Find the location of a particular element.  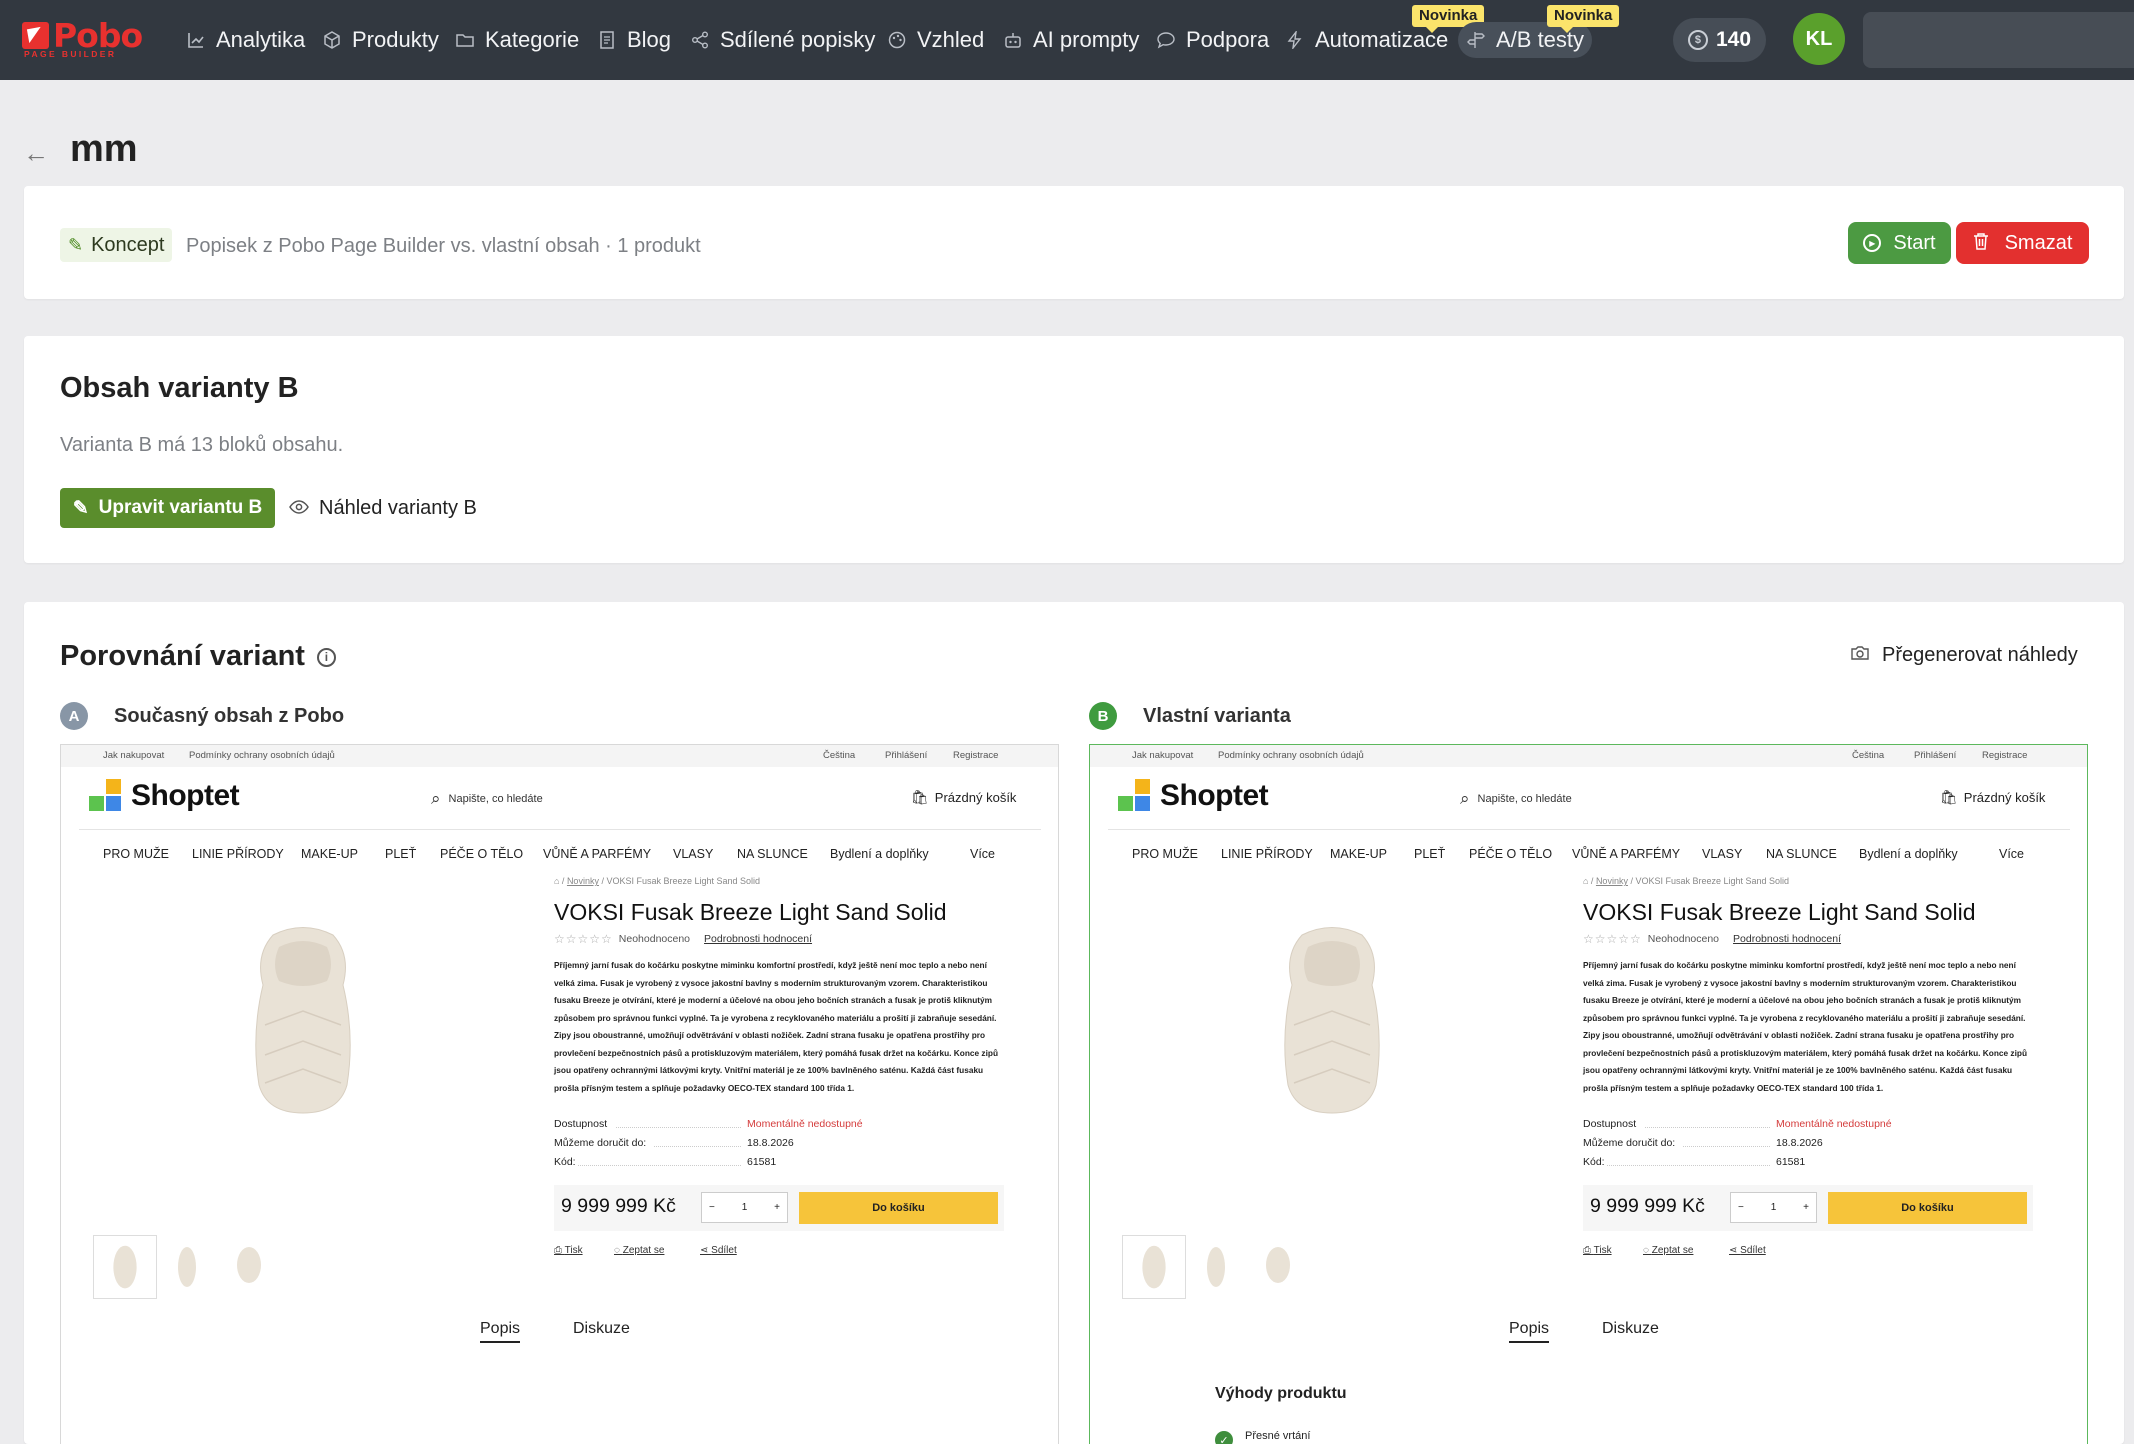

nav-ai-prompty: AI prompty is located at coordinates (1071, 40).